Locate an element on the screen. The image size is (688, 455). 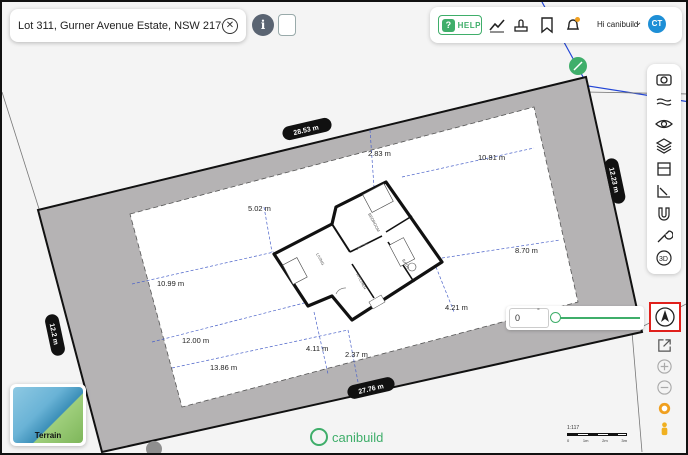
user-greeting: Hi canibuild is located at coordinates (617, 24).